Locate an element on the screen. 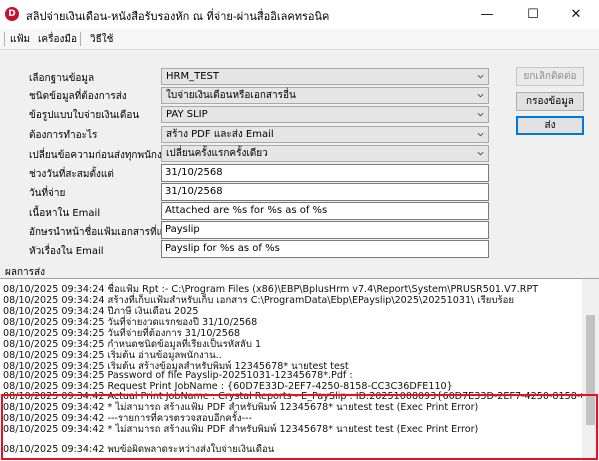 This screenshot has height=461, width=599. menu-file: แฟ้ม is located at coordinates (20, 39).